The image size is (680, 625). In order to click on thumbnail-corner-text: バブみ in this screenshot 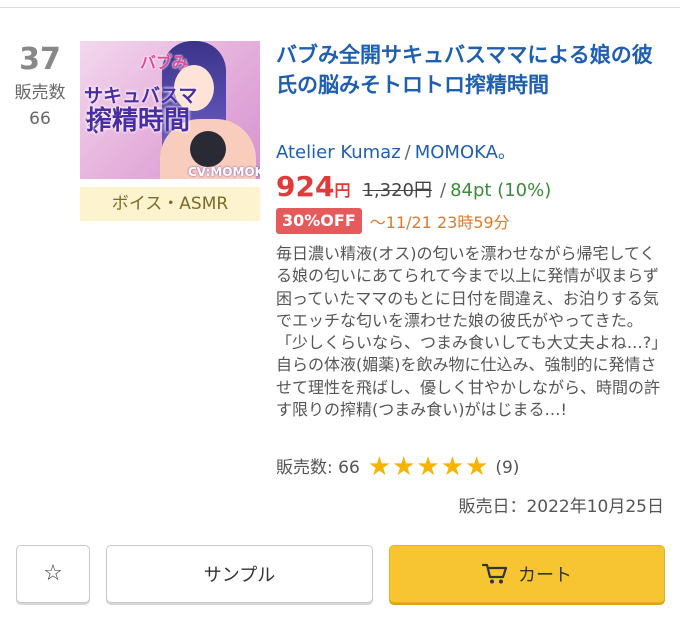, I will do `click(164, 62)`.